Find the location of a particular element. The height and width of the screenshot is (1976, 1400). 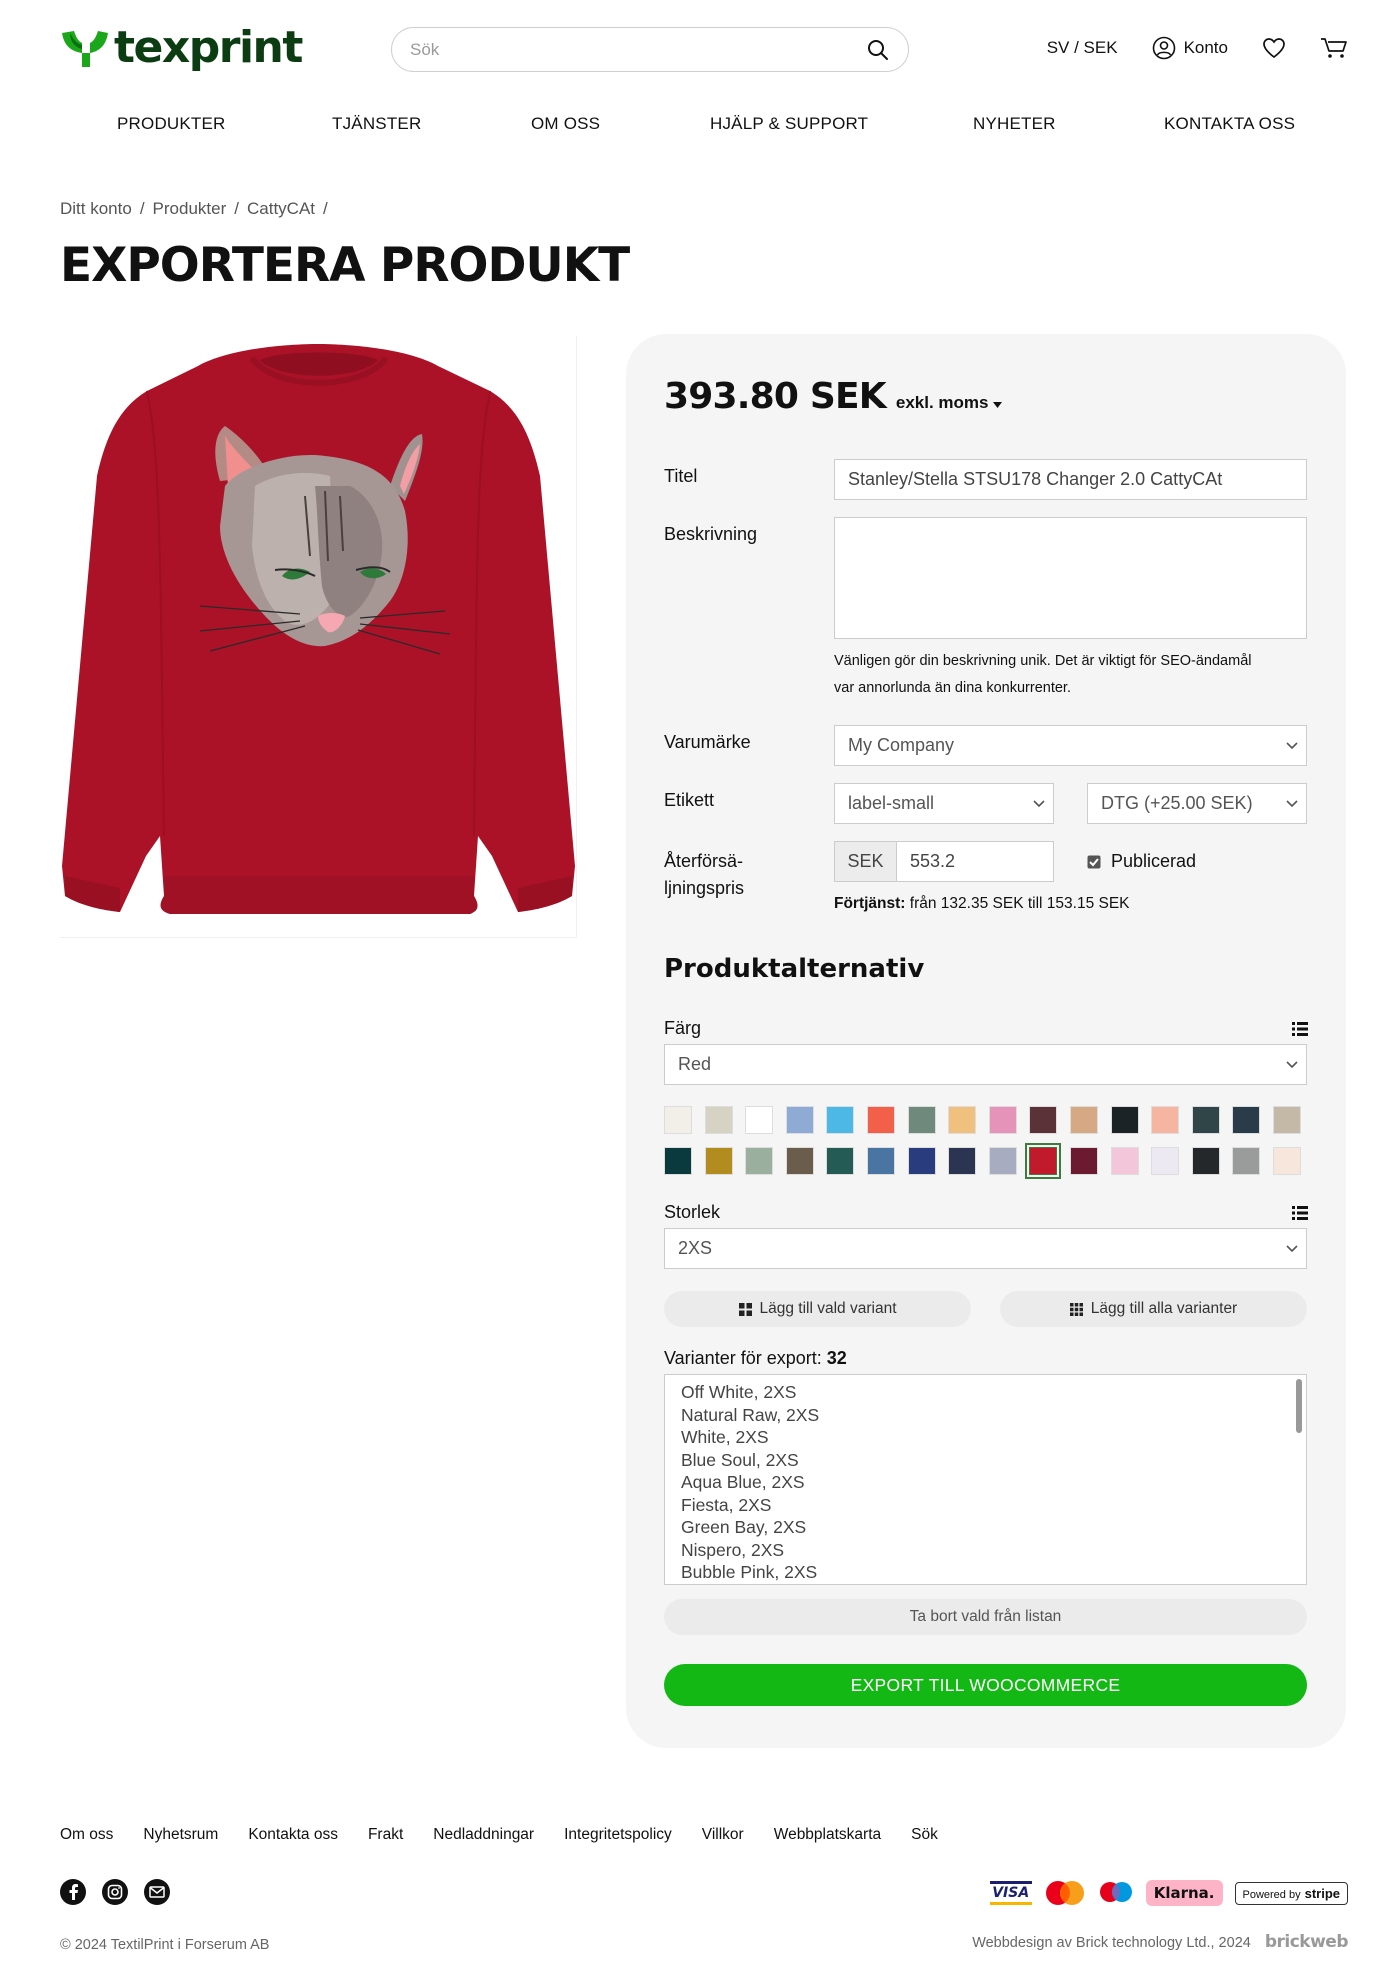

account-link: Konto is located at coordinates (1190, 48).